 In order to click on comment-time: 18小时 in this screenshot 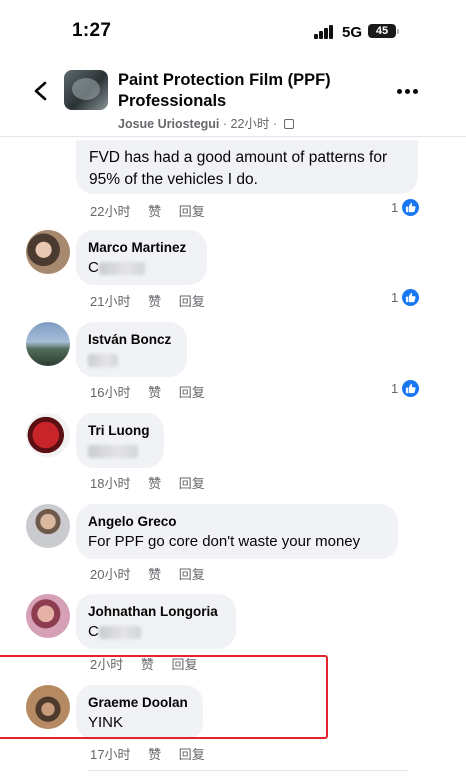, I will do `click(110, 483)`.